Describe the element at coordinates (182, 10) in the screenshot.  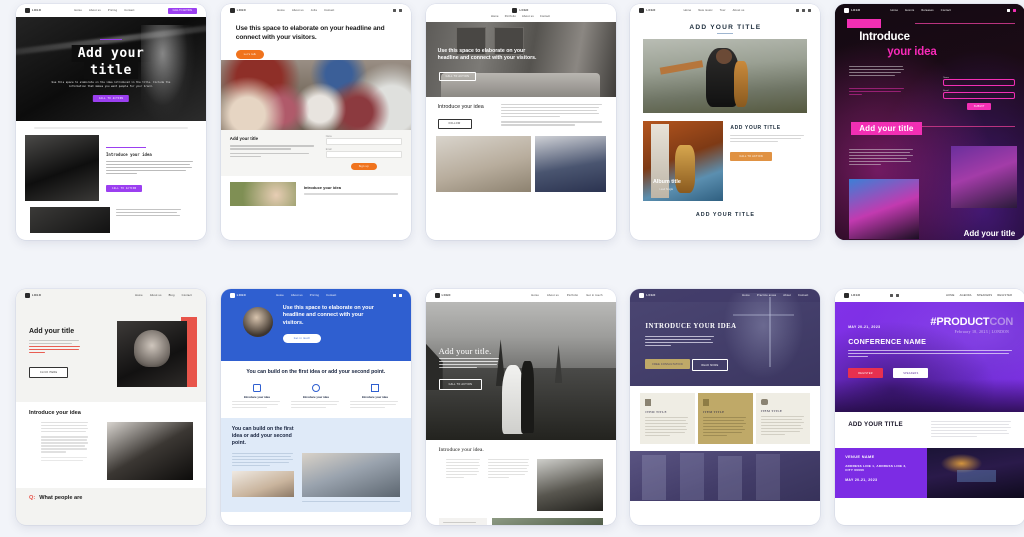
I see `nav-cta-button: CALL TO ACTION` at that location.